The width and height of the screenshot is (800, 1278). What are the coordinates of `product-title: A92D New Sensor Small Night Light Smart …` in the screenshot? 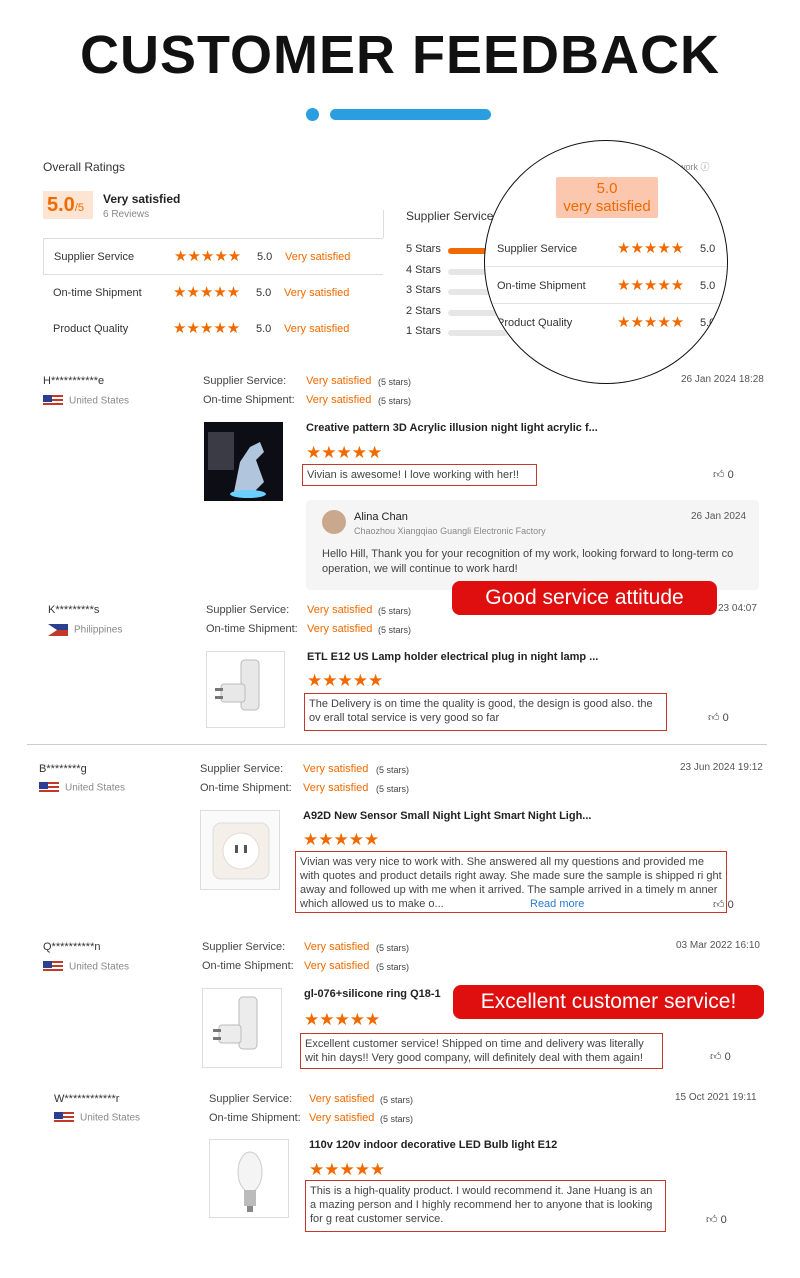 It's located at (447, 816).